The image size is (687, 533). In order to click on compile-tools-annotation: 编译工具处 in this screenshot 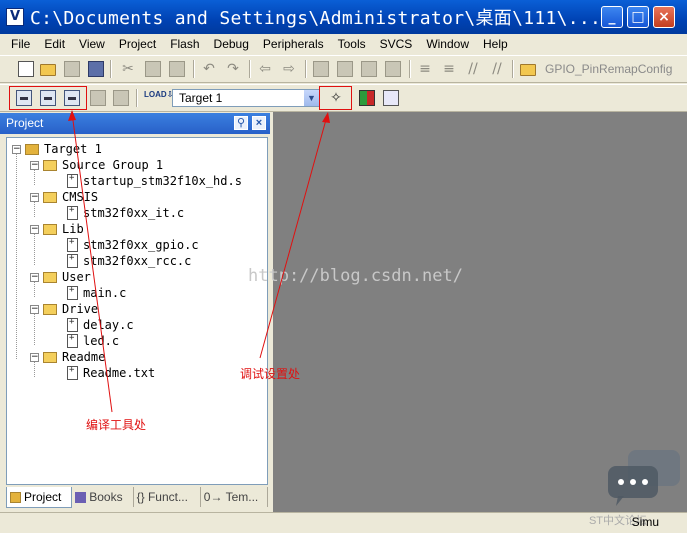, I will do `click(116, 425)`.